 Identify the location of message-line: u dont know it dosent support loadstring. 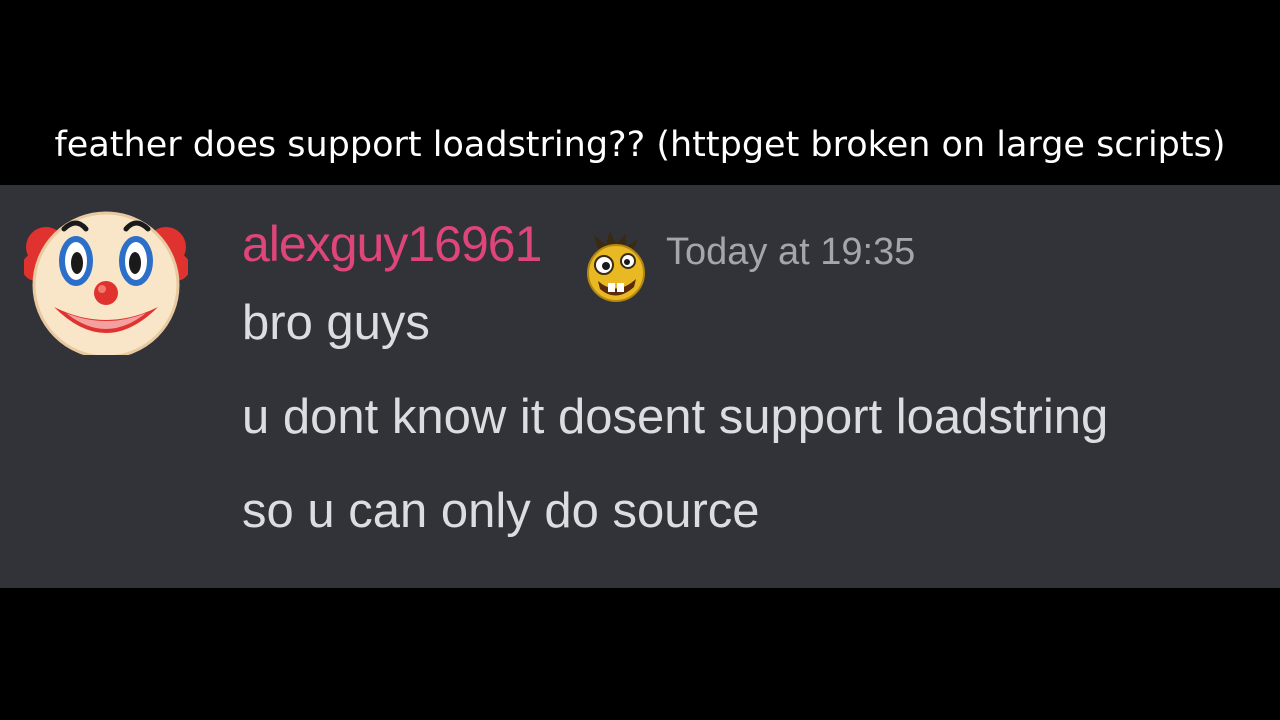
(675, 417).